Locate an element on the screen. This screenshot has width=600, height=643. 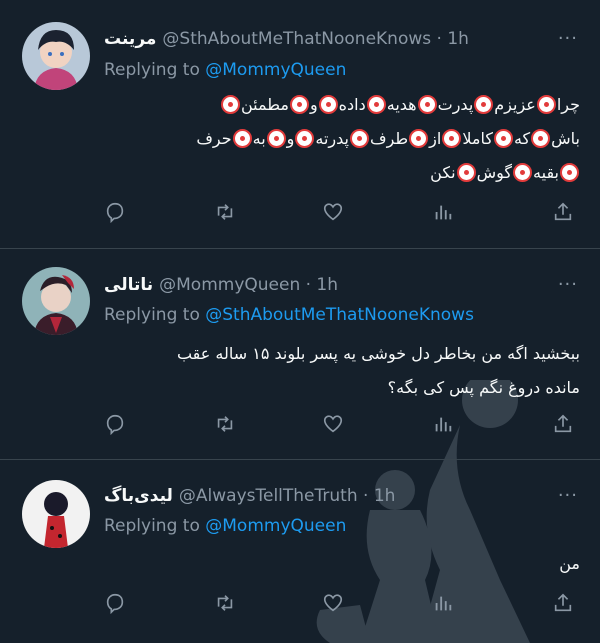
tweet-header: لیدی‌باگ @AlwaysTellTheTruth · 1h is located at coordinates (249, 496).